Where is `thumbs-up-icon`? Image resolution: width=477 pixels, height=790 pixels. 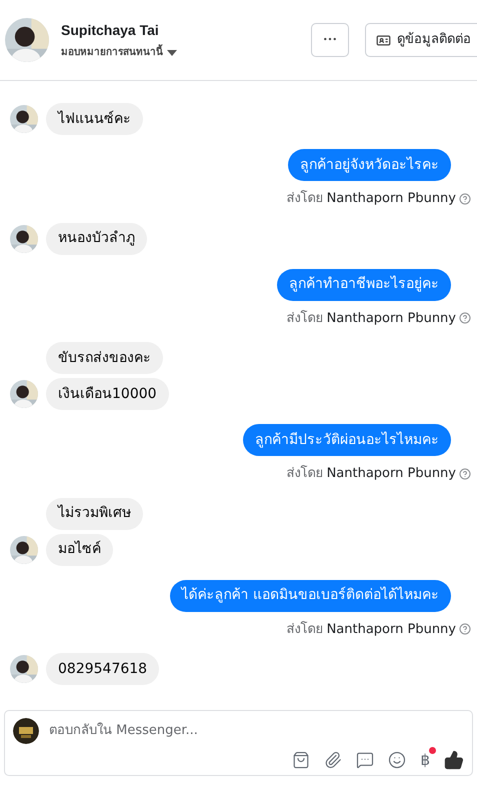 thumbs-up-icon is located at coordinates (454, 760).